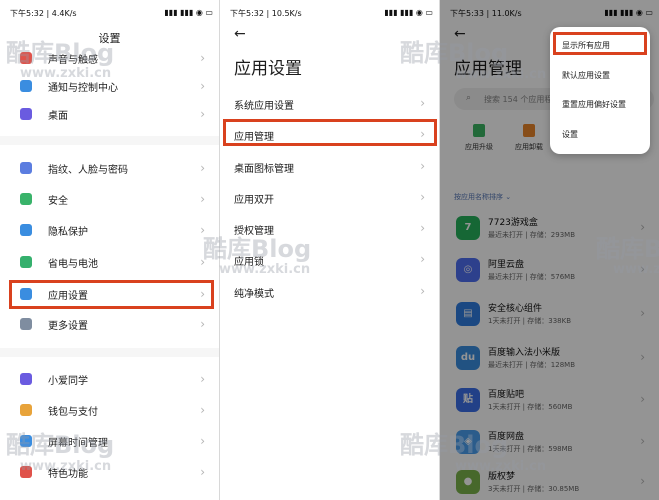 This screenshot has height=500, width=659. What do you see at coordinates (109, 379) in the screenshot?
I see `settings-item: 小爱同学 ›` at bounding box center [109, 379].